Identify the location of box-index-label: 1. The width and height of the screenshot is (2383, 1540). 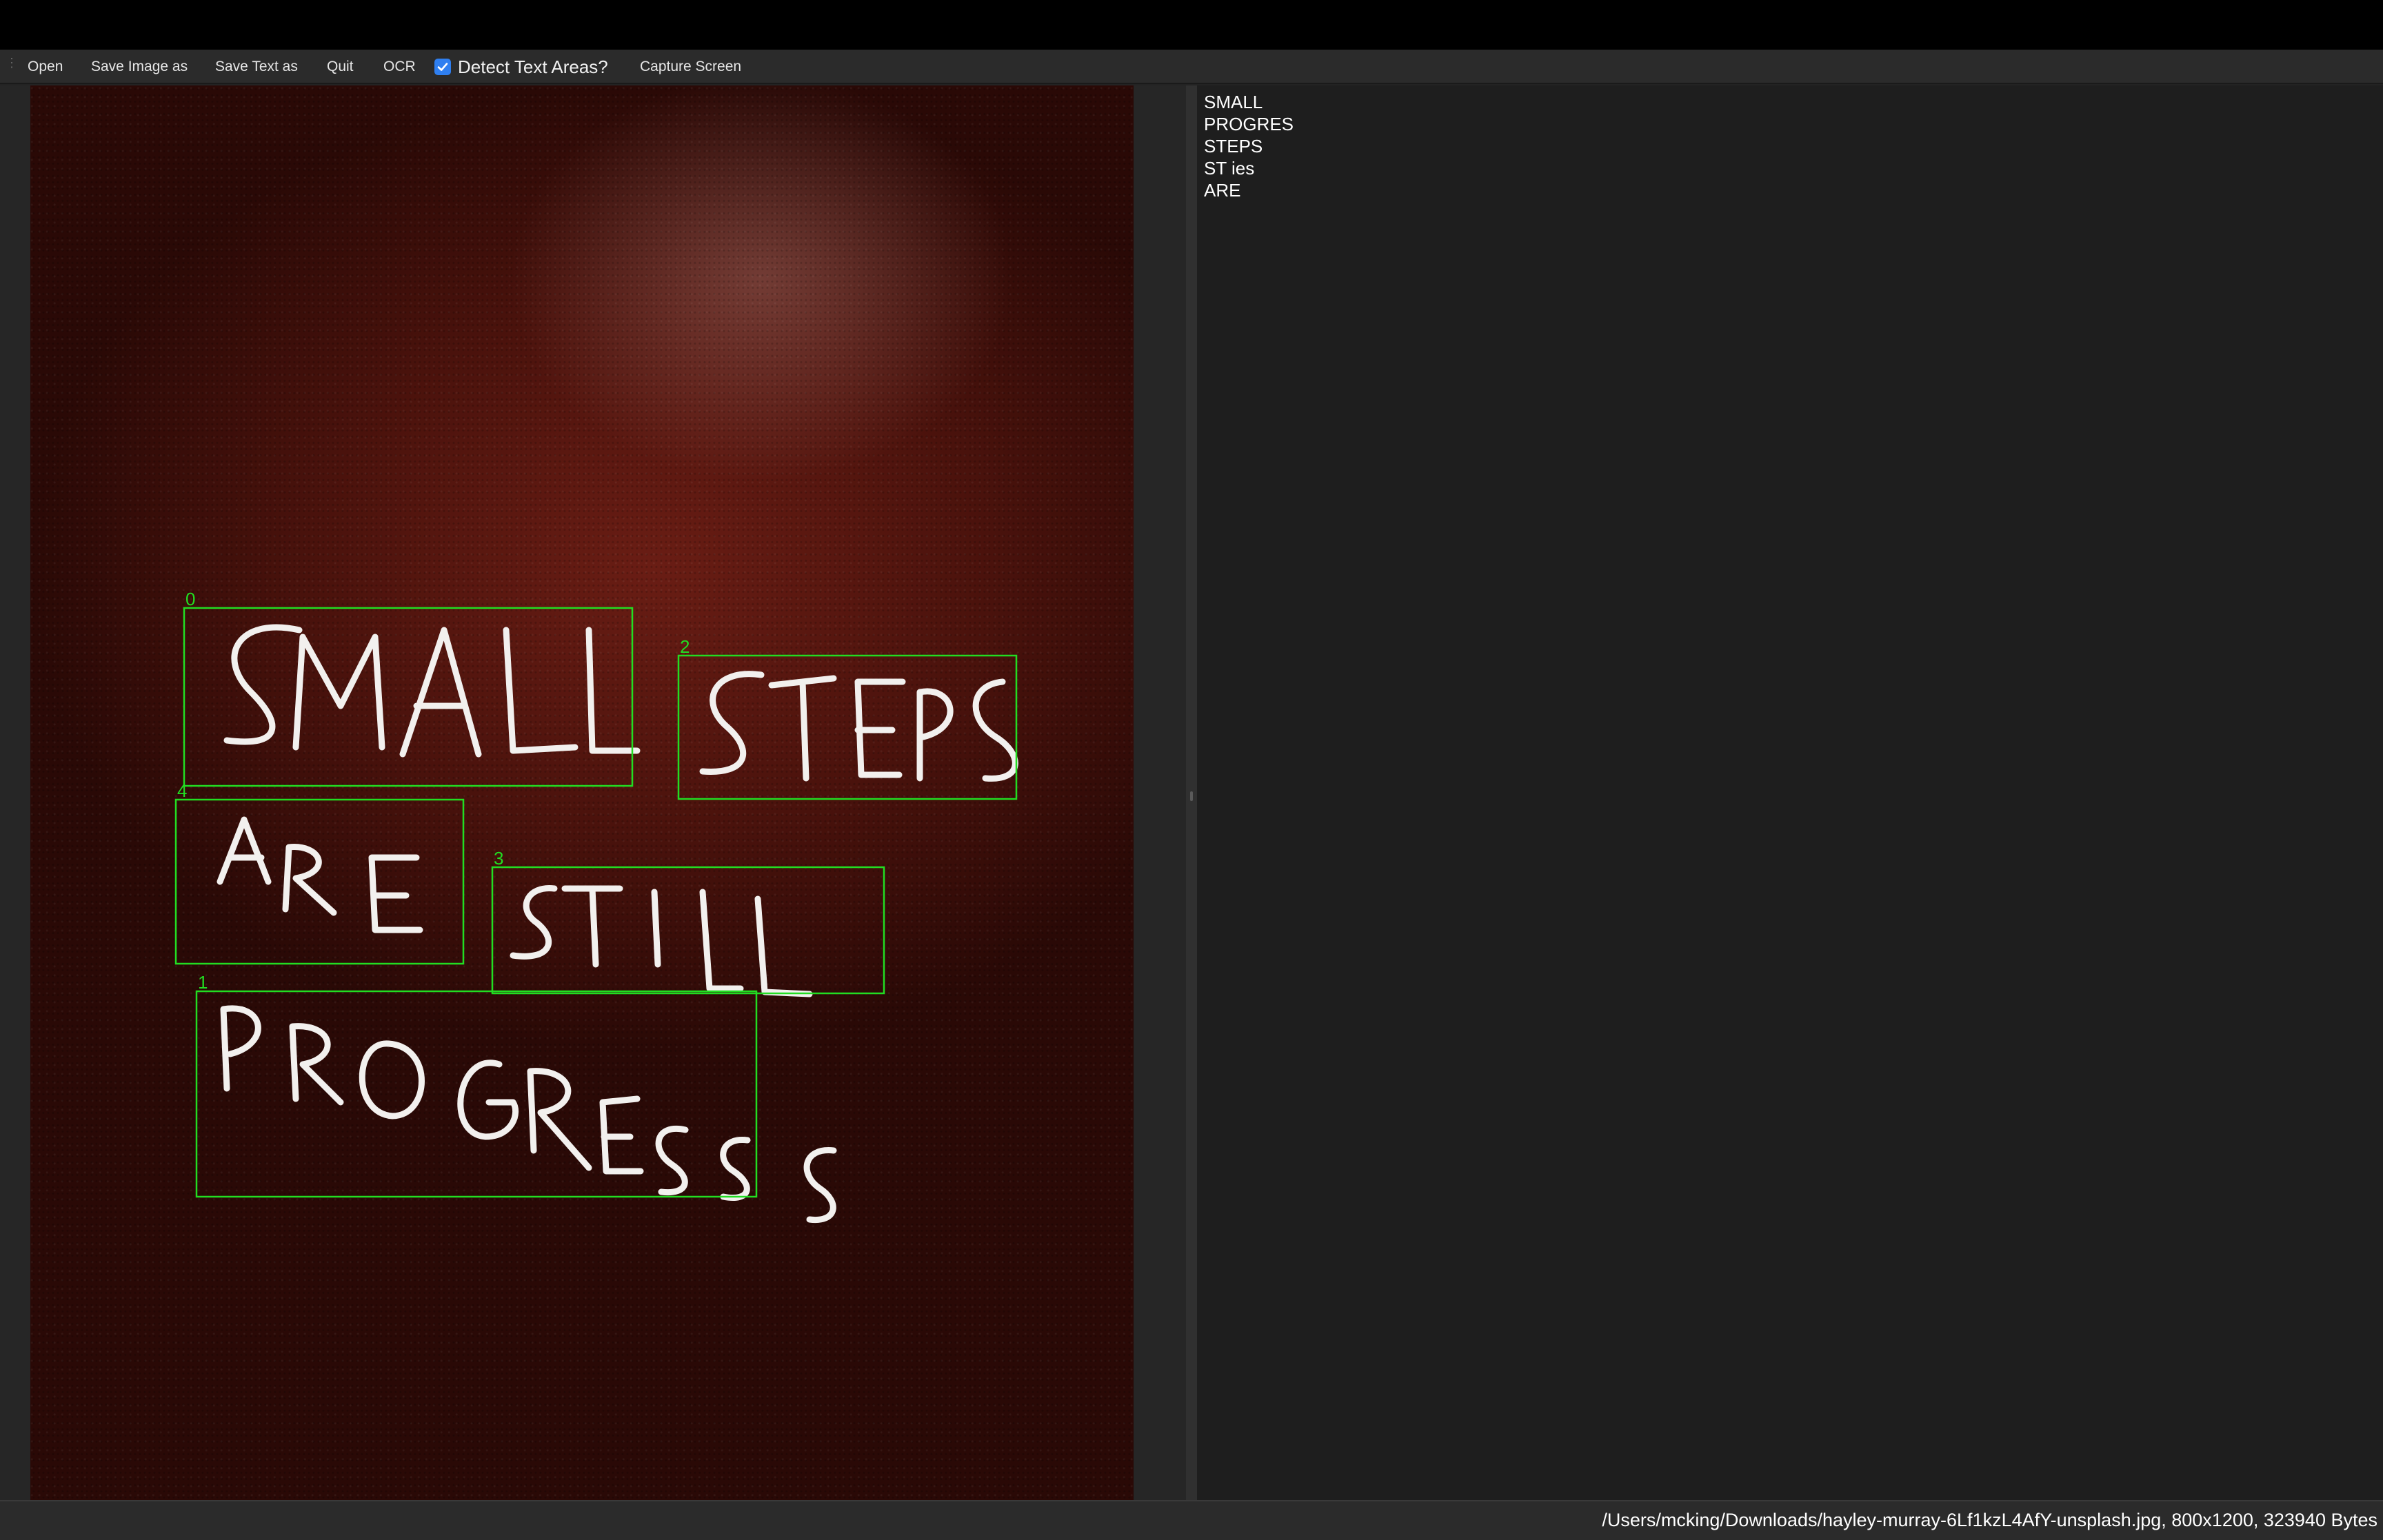
(203, 983).